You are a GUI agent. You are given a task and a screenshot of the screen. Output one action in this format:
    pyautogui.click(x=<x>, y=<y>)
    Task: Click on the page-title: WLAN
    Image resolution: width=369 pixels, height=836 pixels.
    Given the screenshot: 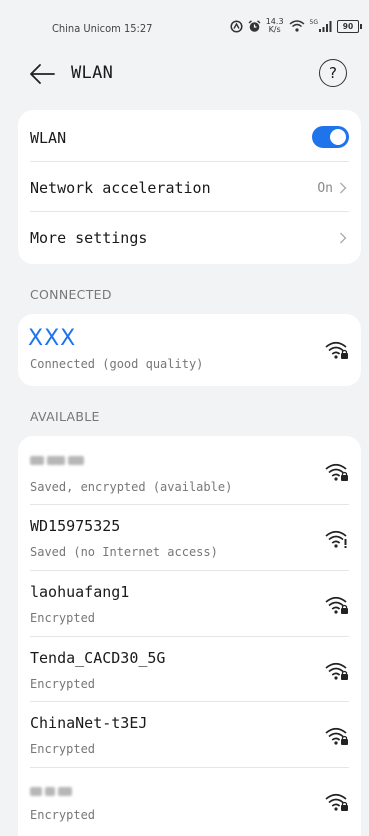 What is the action you would take?
    pyautogui.click(x=92, y=73)
    